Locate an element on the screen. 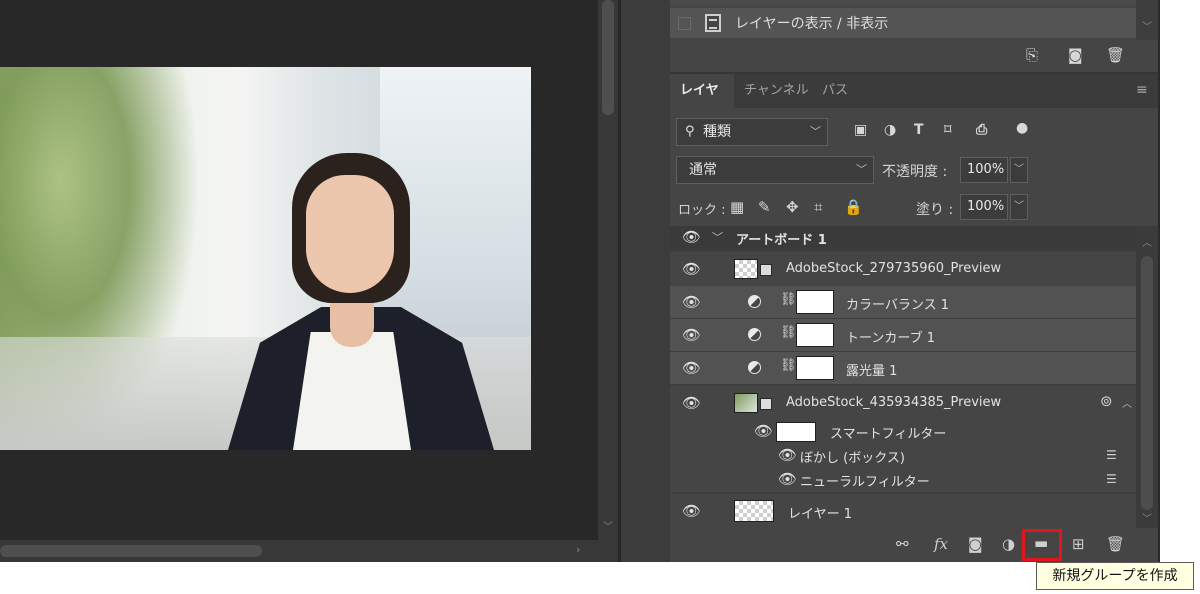 The image size is (1200, 594). opacity-label: 不透明度 : is located at coordinates (915, 172).